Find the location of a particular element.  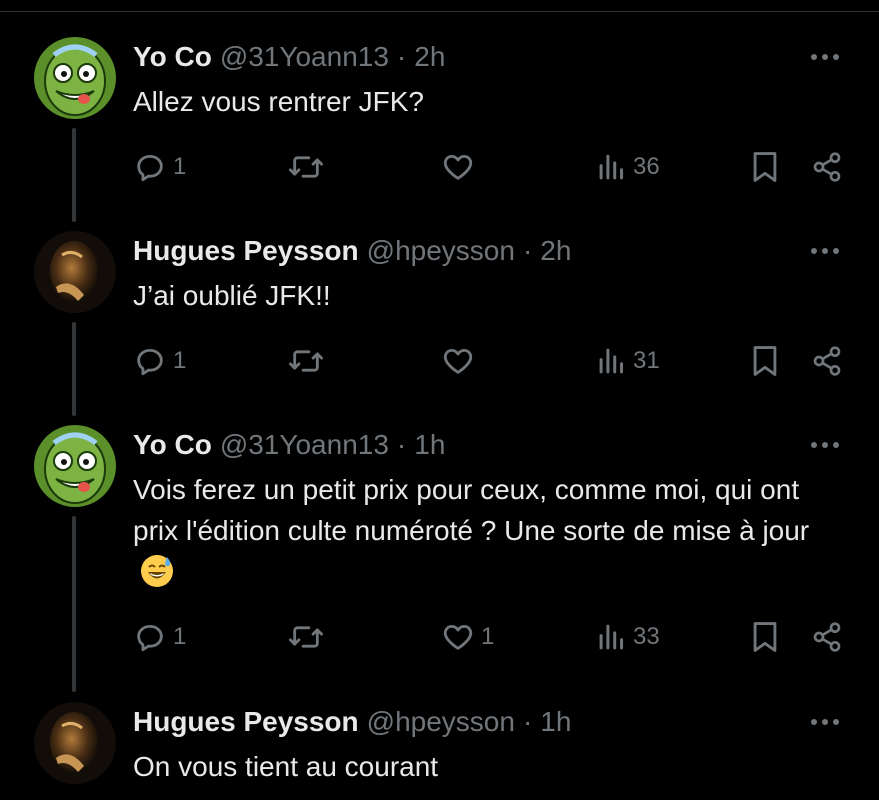

views-count: 33 is located at coordinates (646, 636).